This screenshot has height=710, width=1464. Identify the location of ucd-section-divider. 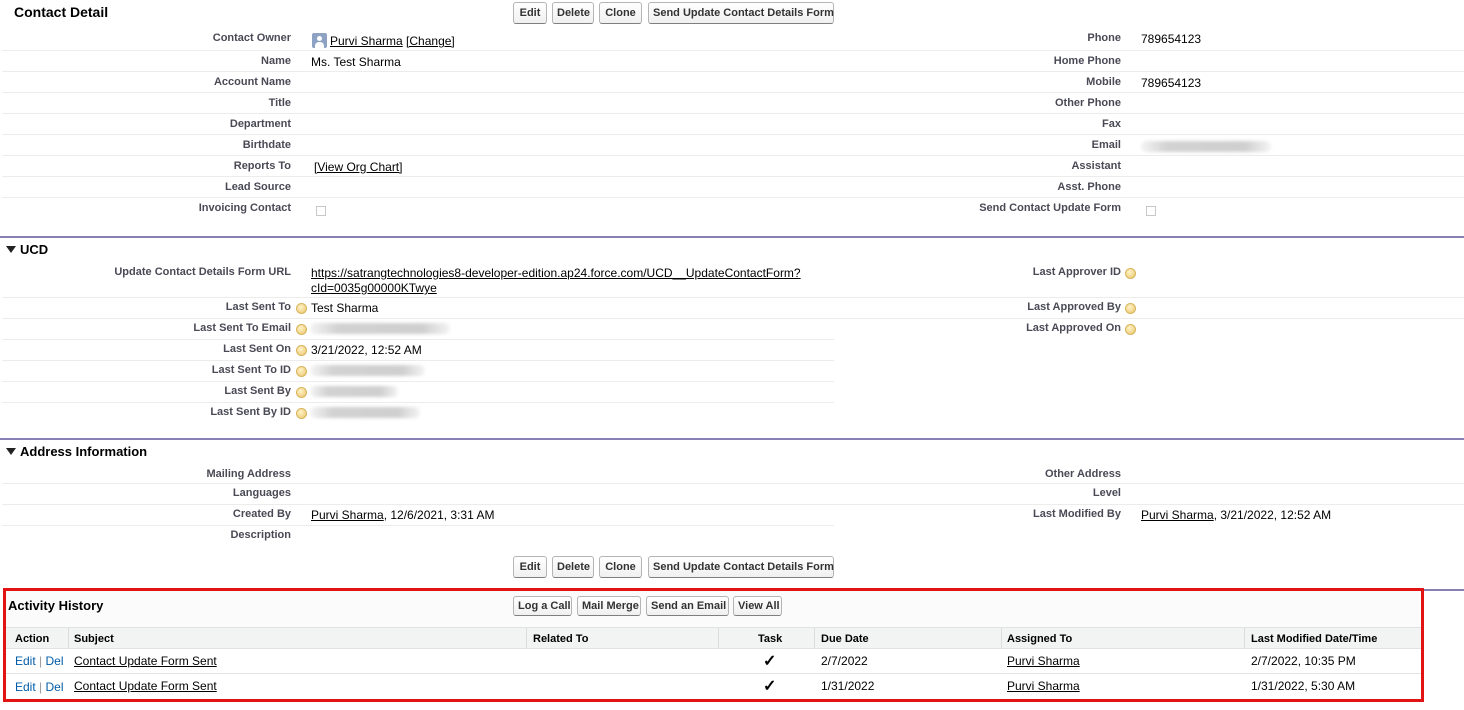
(732, 237).